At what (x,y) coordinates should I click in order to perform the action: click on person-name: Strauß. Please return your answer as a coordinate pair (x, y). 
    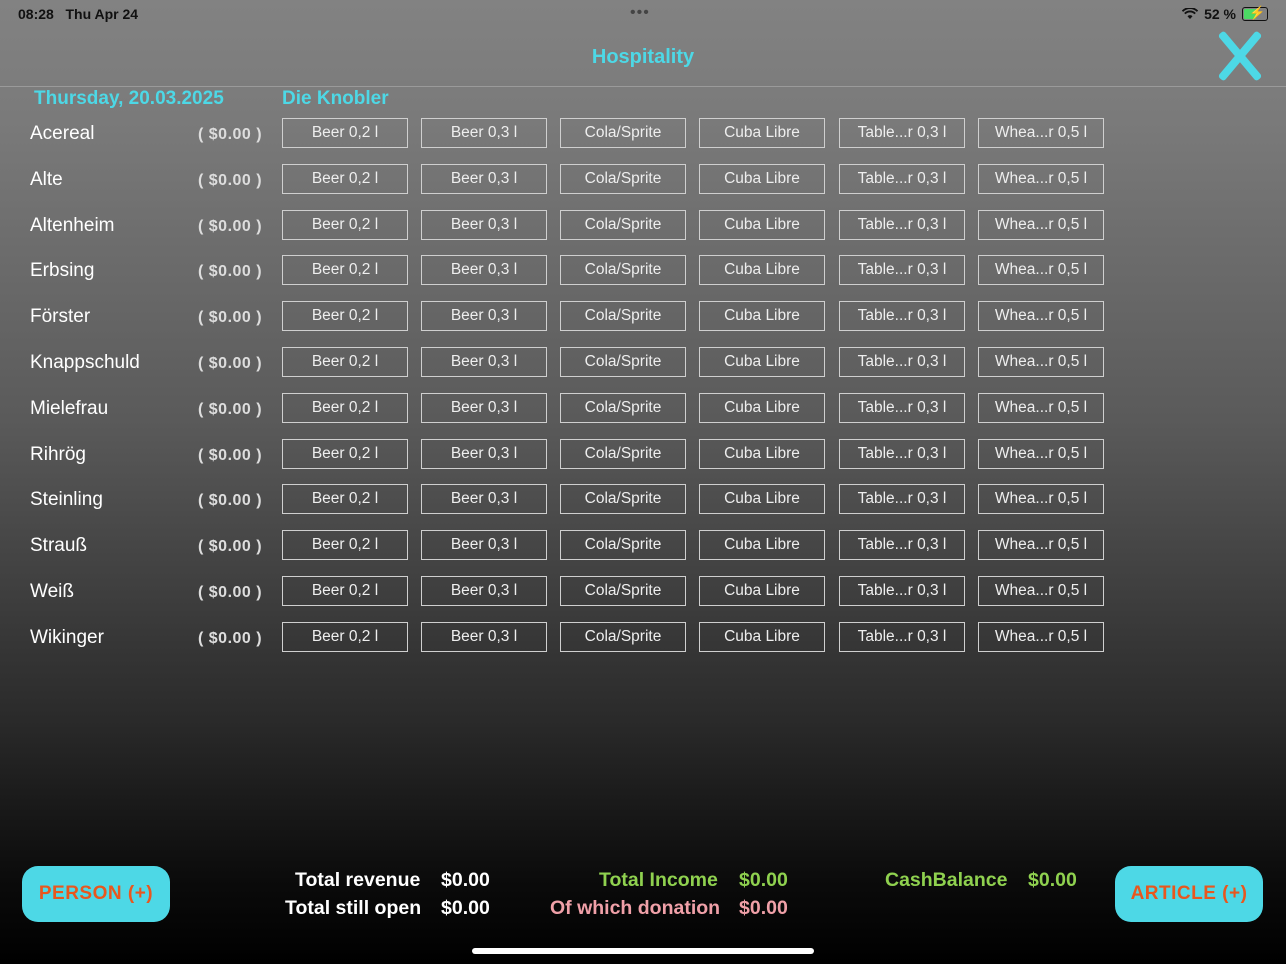
    Looking at the image, I should click on (58, 546).